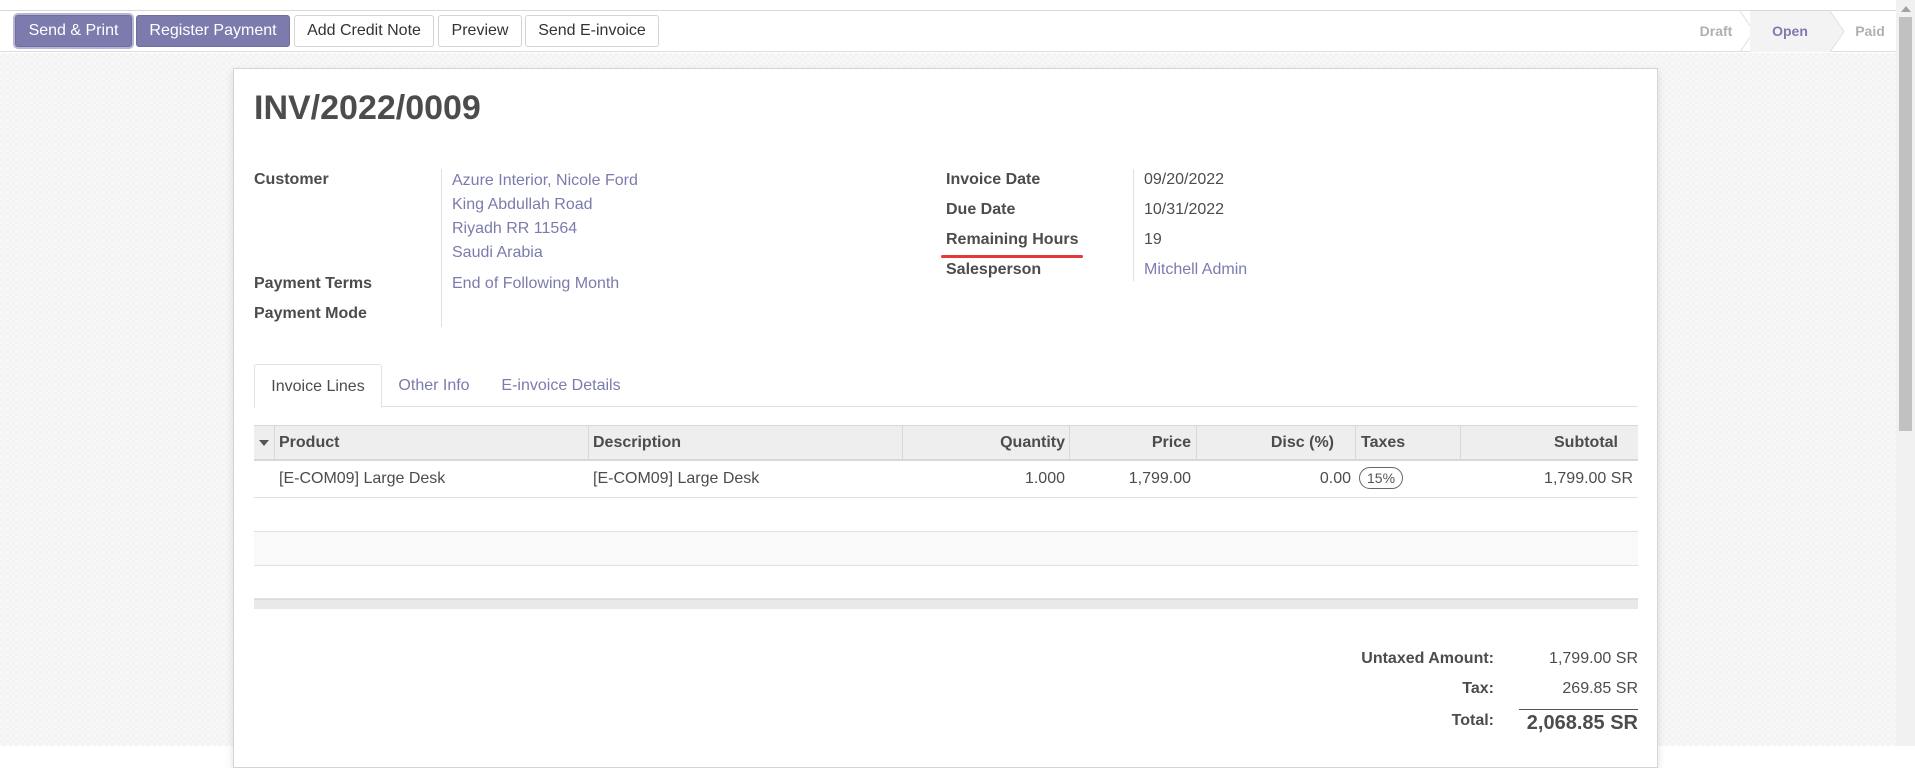 This screenshot has width=1915, height=768. What do you see at coordinates (310, 313) in the screenshot?
I see `payment-mode-label: Payment Mode` at bounding box center [310, 313].